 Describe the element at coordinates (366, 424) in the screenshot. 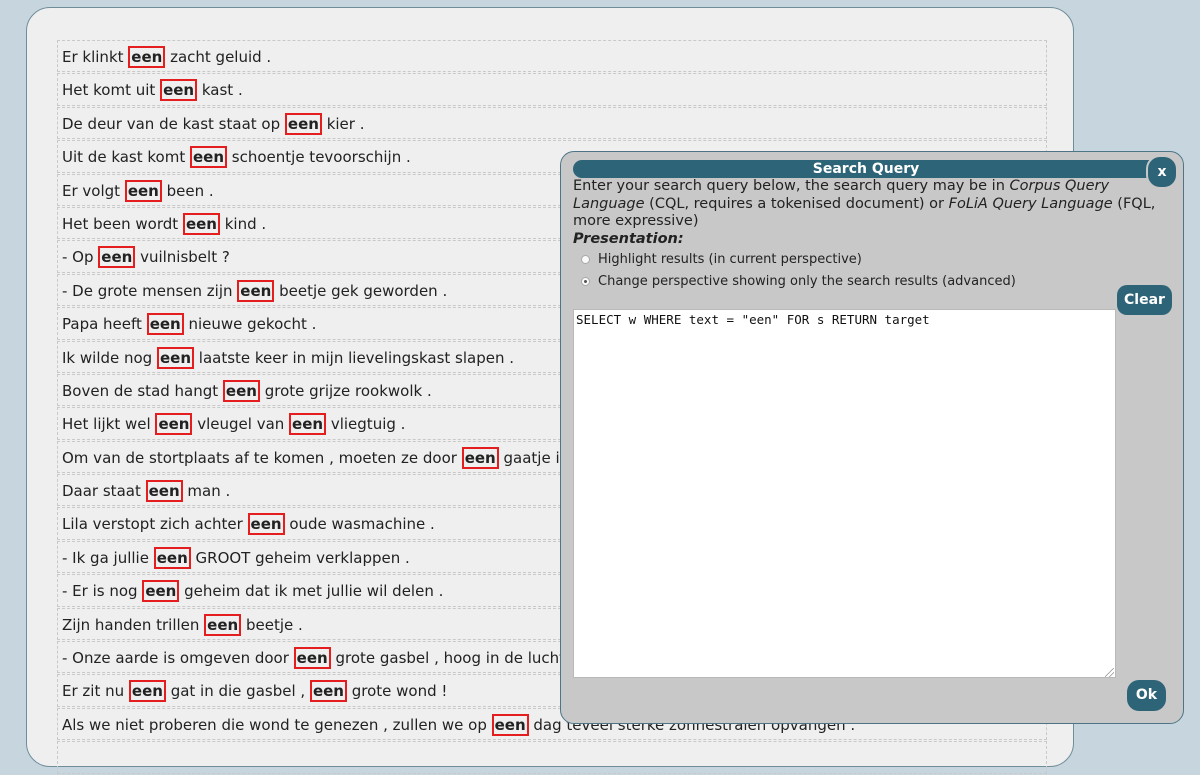

I see `sentence-text: vliegtuig .` at that location.